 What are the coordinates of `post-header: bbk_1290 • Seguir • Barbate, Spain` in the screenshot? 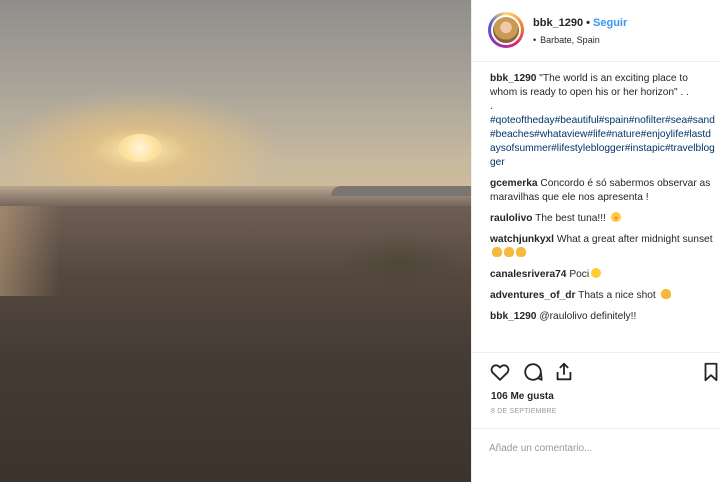 It's located at (596, 31).